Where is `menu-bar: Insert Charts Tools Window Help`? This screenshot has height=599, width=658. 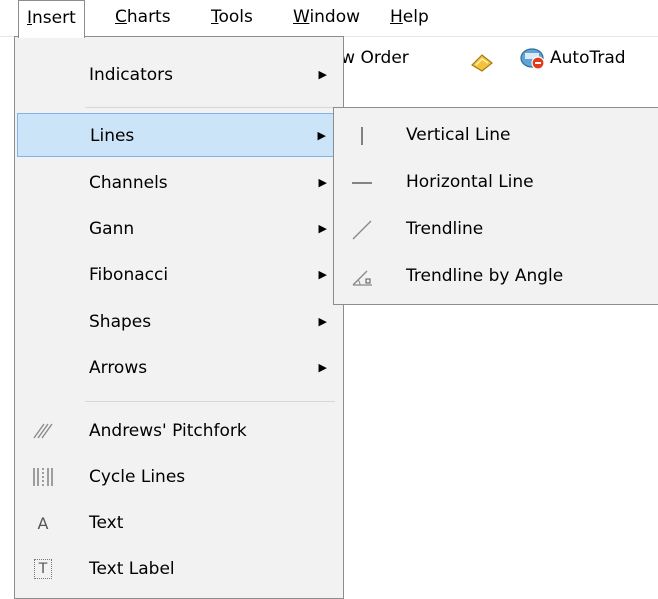
menu-bar: Insert Charts Tools Window Help is located at coordinates (329, 19).